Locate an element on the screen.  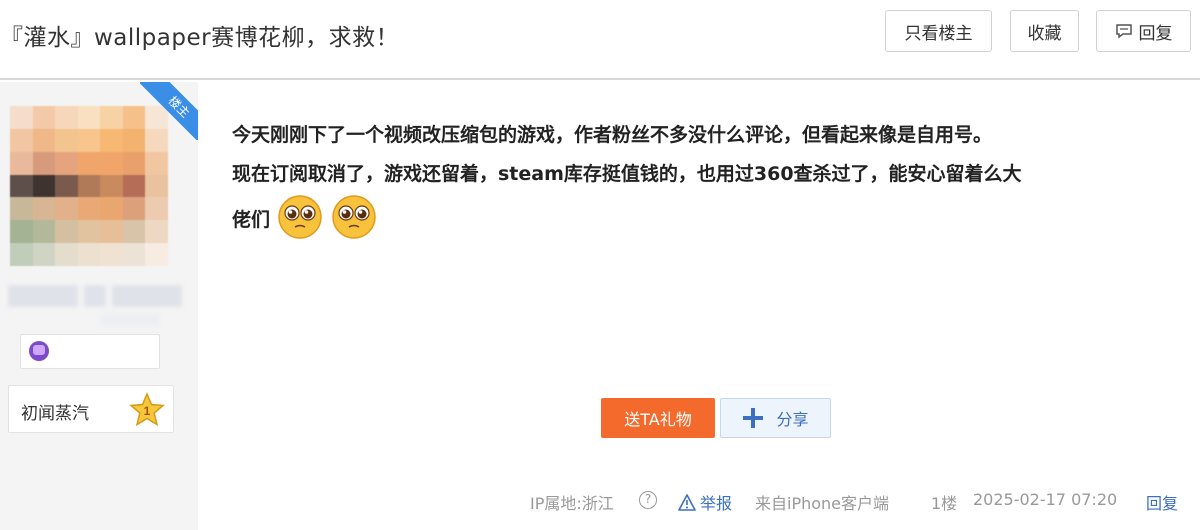
share-plus-icon is located at coordinates (753, 418).